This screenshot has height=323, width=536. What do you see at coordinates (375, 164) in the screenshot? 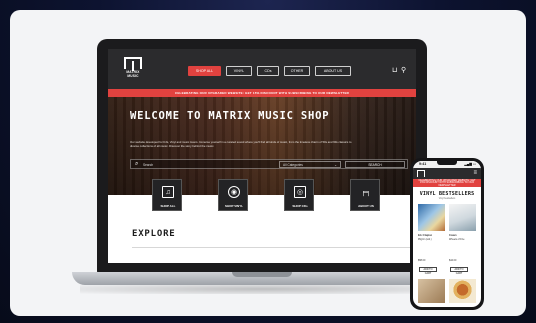
I see `search-button: SEARCH` at bounding box center [375, 164].